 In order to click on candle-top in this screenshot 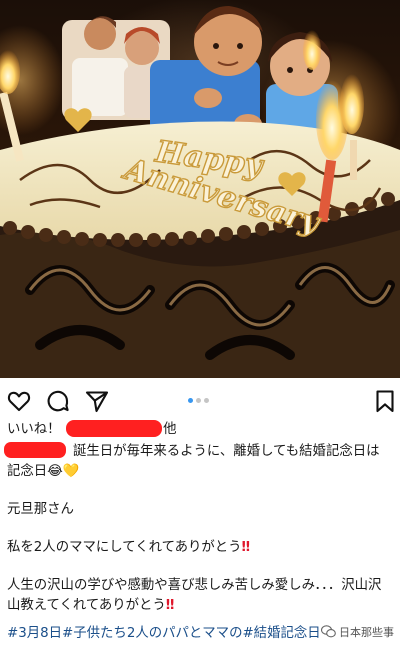, I will do `click(312, 50)`.